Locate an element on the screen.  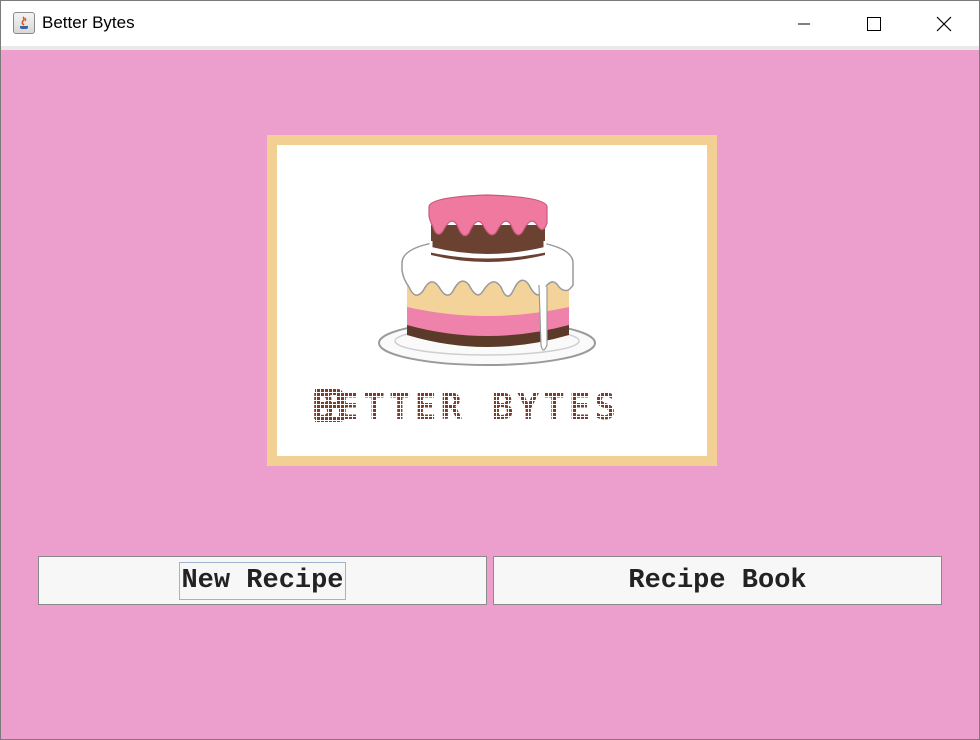
minimize-button is located at coordinates (804, 23).